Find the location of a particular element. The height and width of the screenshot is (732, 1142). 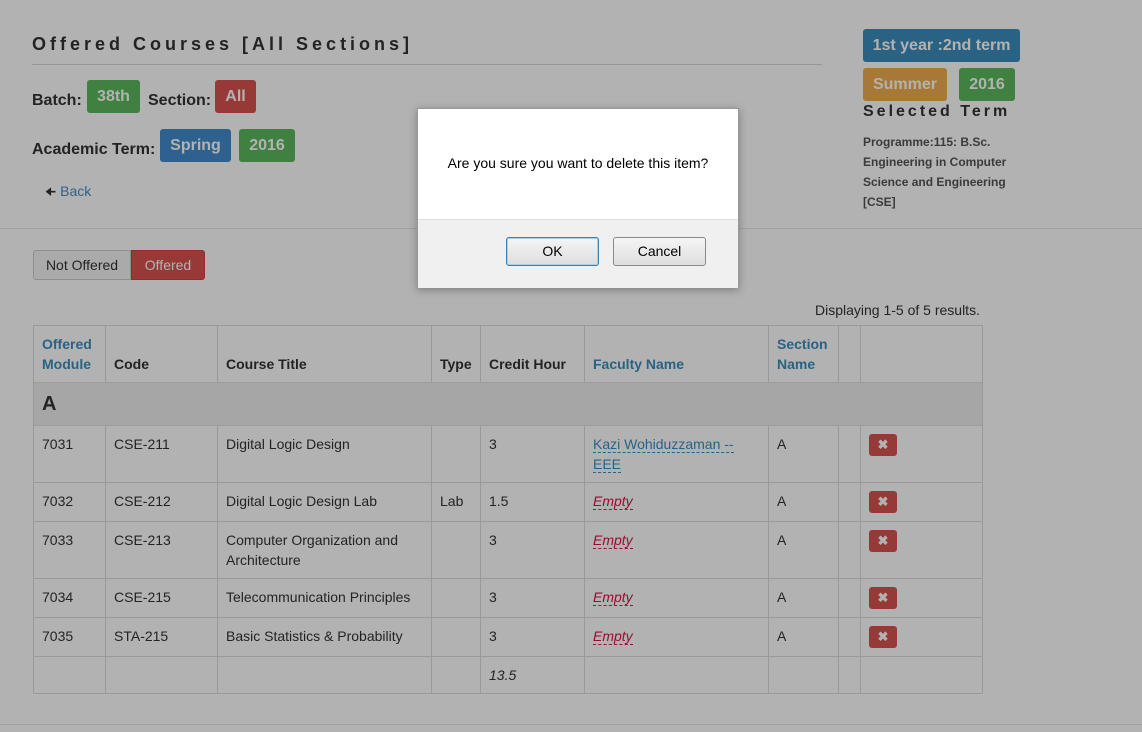

cancel-button: Cancel is located at coordinates (659, 251).